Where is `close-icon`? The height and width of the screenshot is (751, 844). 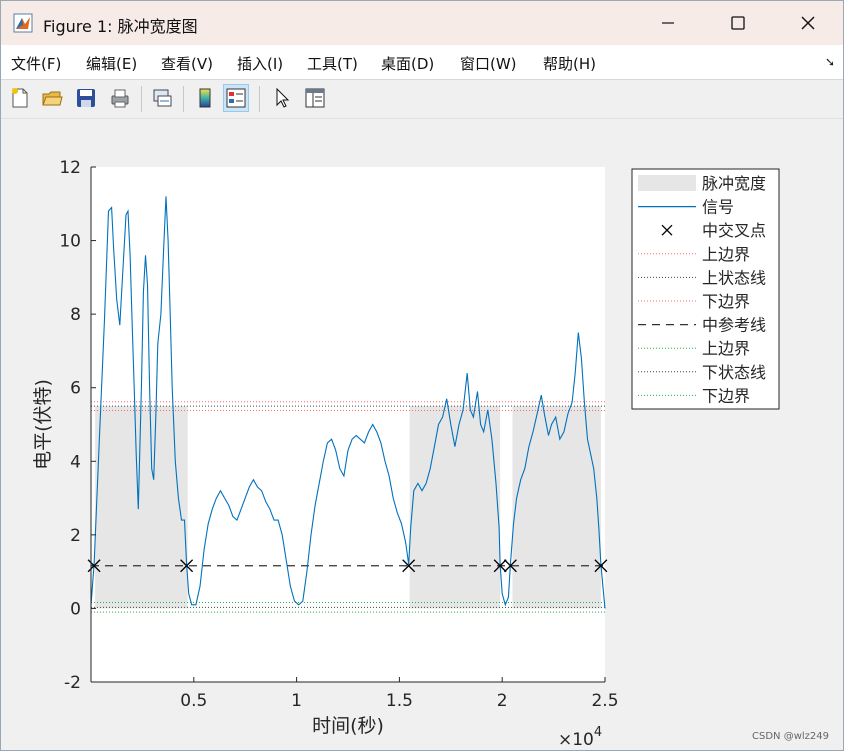 close-icon is located at coordinates (808, 23).